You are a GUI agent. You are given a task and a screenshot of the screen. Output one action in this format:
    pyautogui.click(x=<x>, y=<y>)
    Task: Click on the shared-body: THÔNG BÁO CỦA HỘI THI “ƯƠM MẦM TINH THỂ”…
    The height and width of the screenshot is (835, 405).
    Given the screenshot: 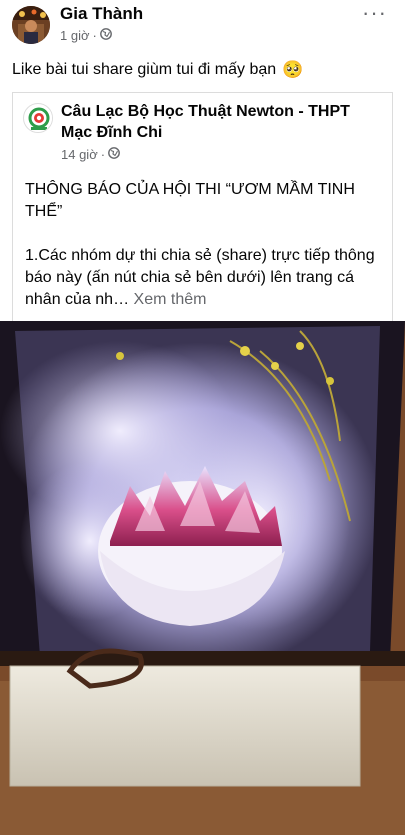 What is the action you would take?
    pyautogui.click(x=206, y=245)
    